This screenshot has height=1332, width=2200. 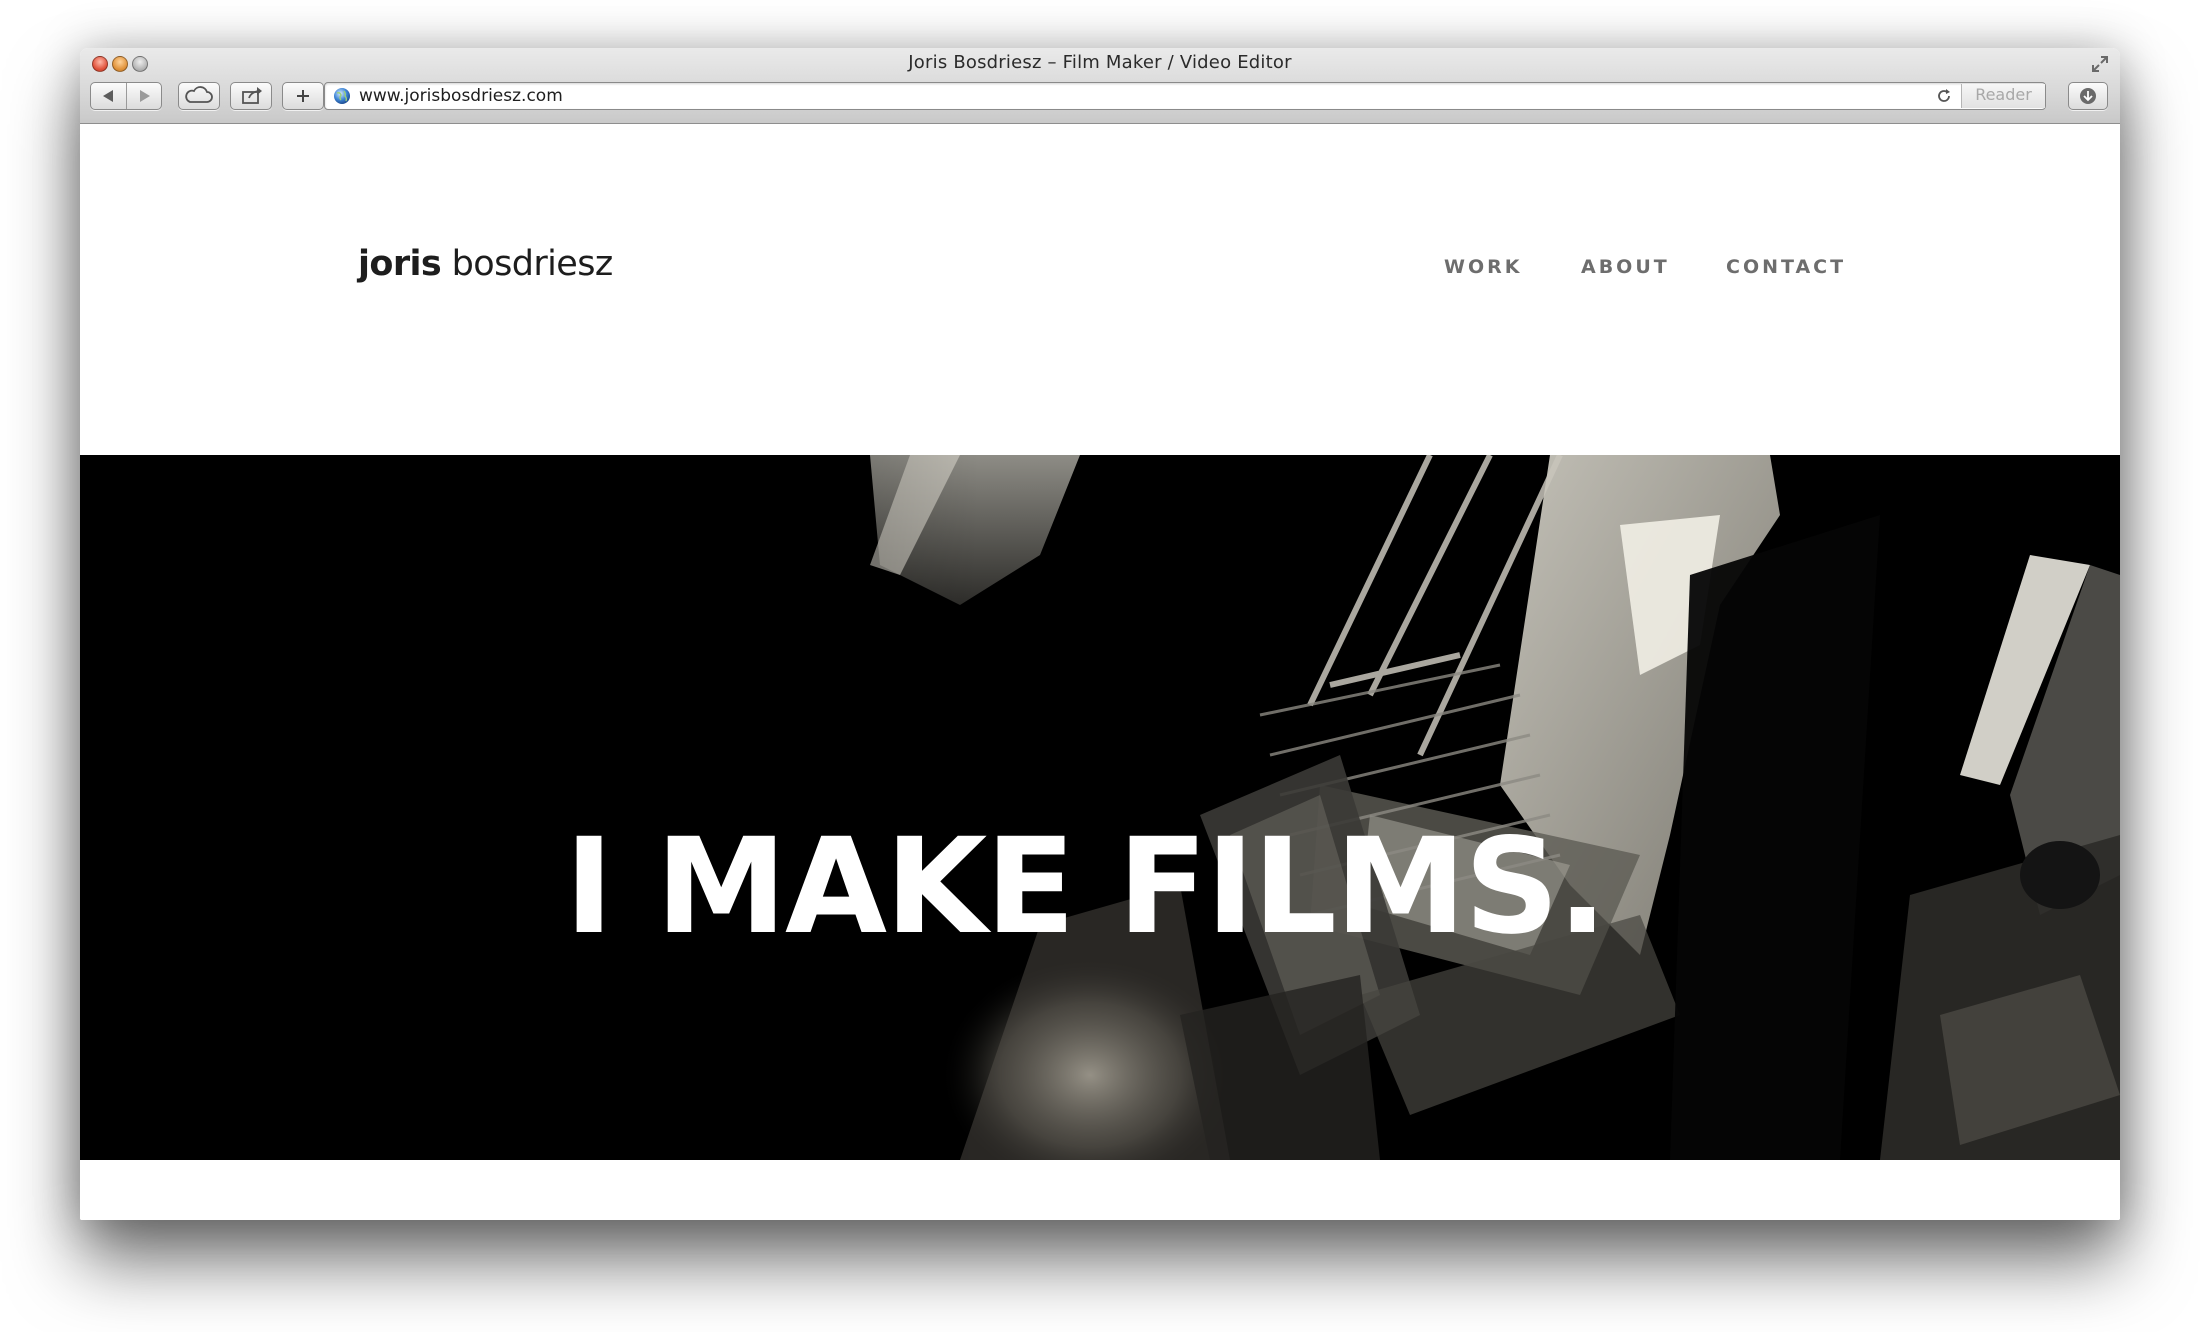 I want to click on nav-link-contact: CONTACT, so click(x=1786, y=267).